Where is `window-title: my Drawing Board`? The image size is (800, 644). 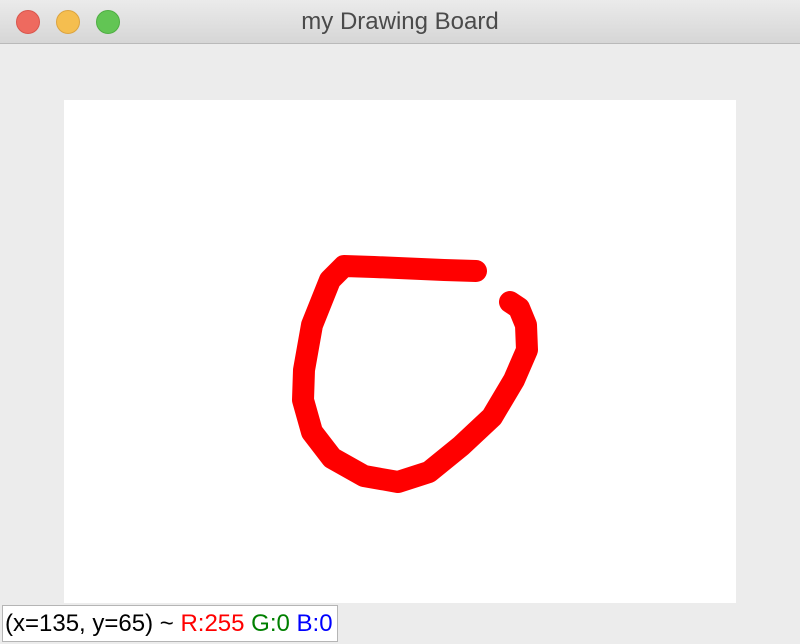
window-title: my Drawing Board is located at coordinates (400, 21).